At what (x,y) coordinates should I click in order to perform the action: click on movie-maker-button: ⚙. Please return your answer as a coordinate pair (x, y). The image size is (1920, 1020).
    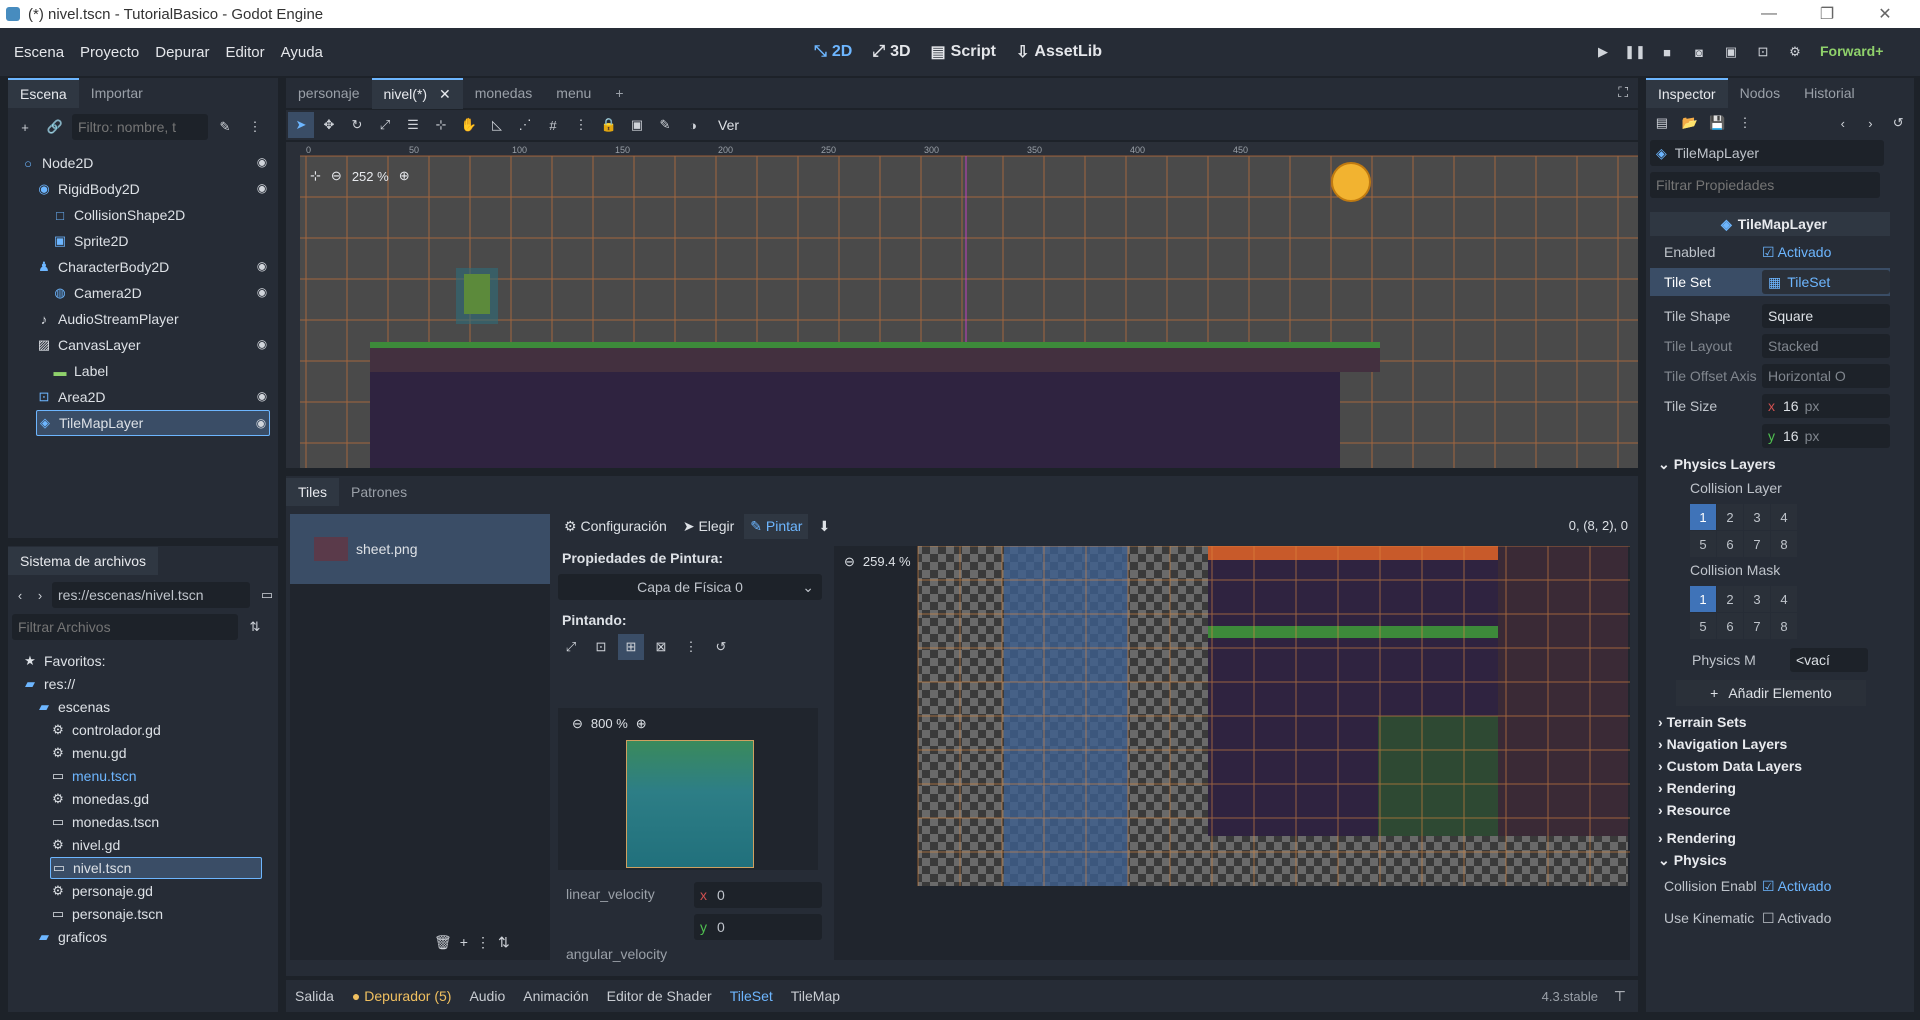
    Looking at the image, I should click on (1795, 52).